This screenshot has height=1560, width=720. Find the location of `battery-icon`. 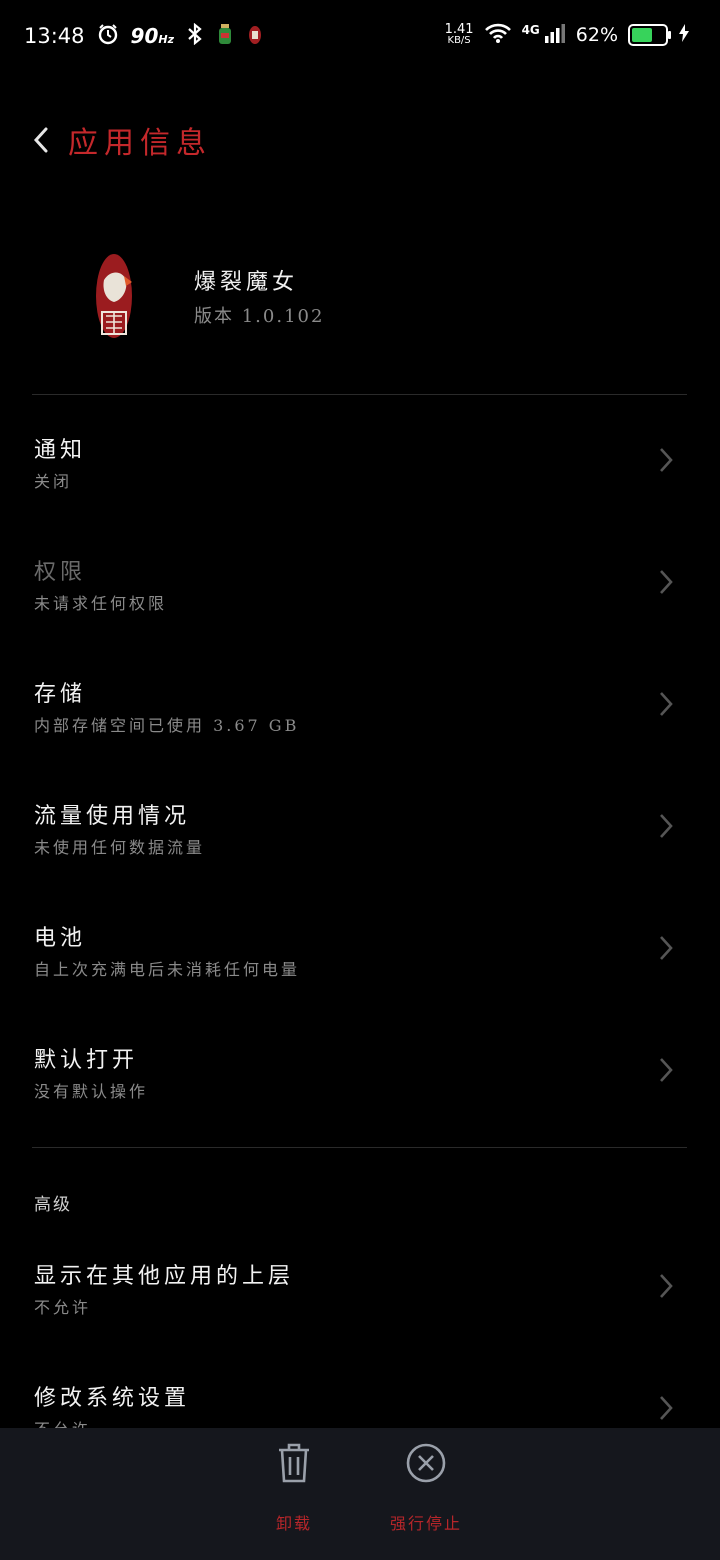

battery-icon is located at coordinates (649, 35).